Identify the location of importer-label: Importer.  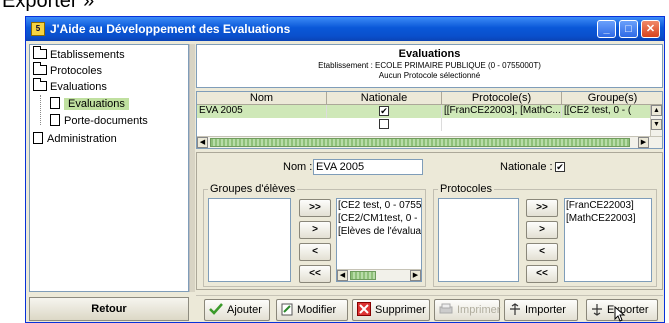
(545, 310).